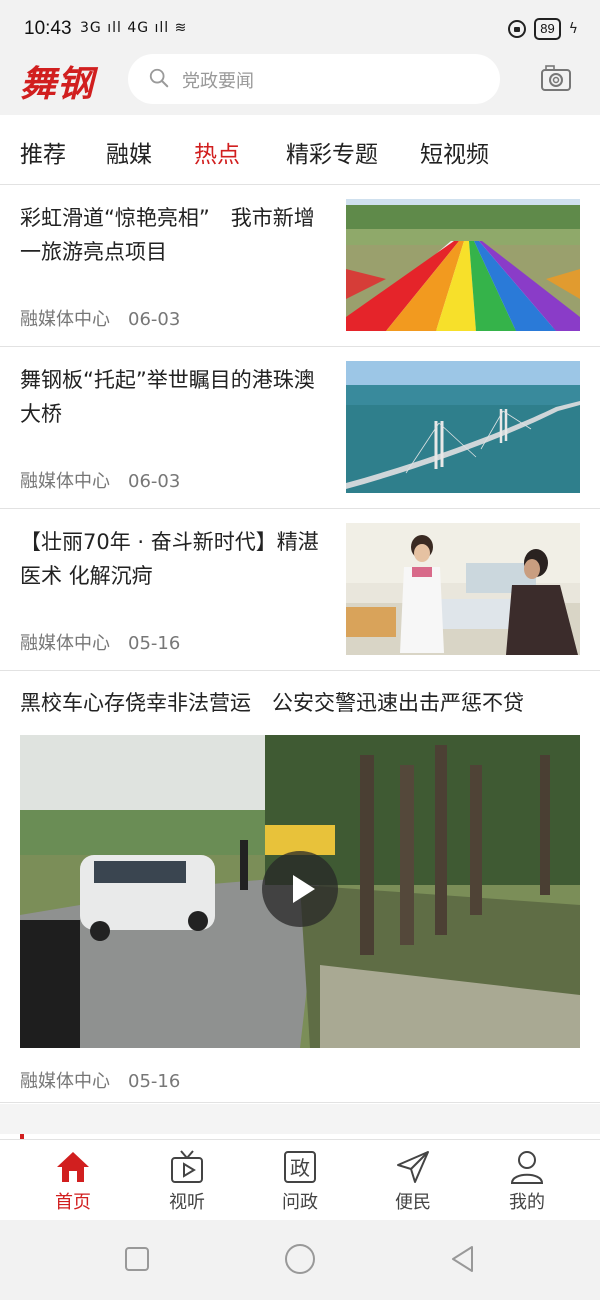 The image size is (600, 1300). Describe the element at coordinates (527, 1202) in the screenshot. I see `nav-label: 我的` at that location.